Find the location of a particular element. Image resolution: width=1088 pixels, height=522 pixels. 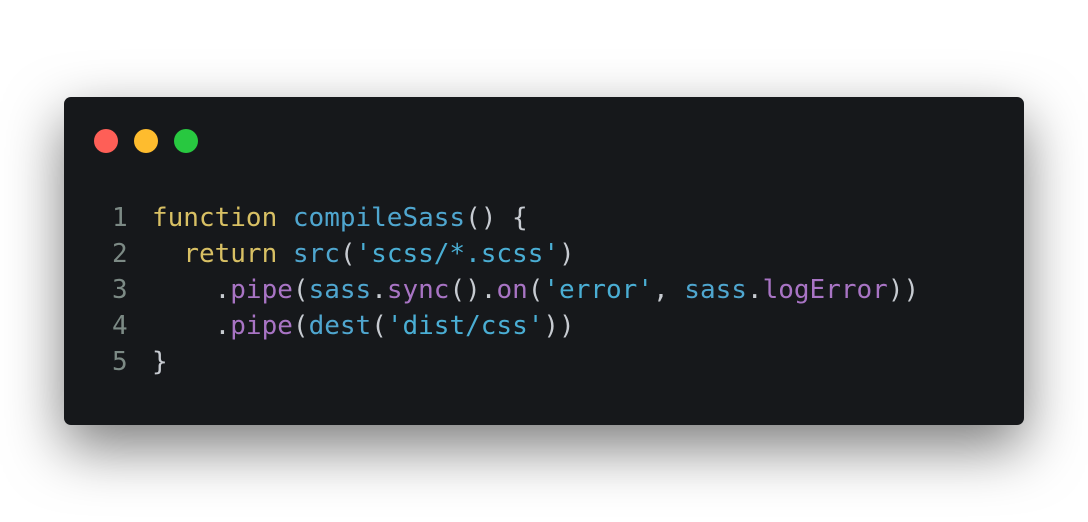

code-line: 4 .pipe(dest('dist/css')) is located at coordinates (515, 326).